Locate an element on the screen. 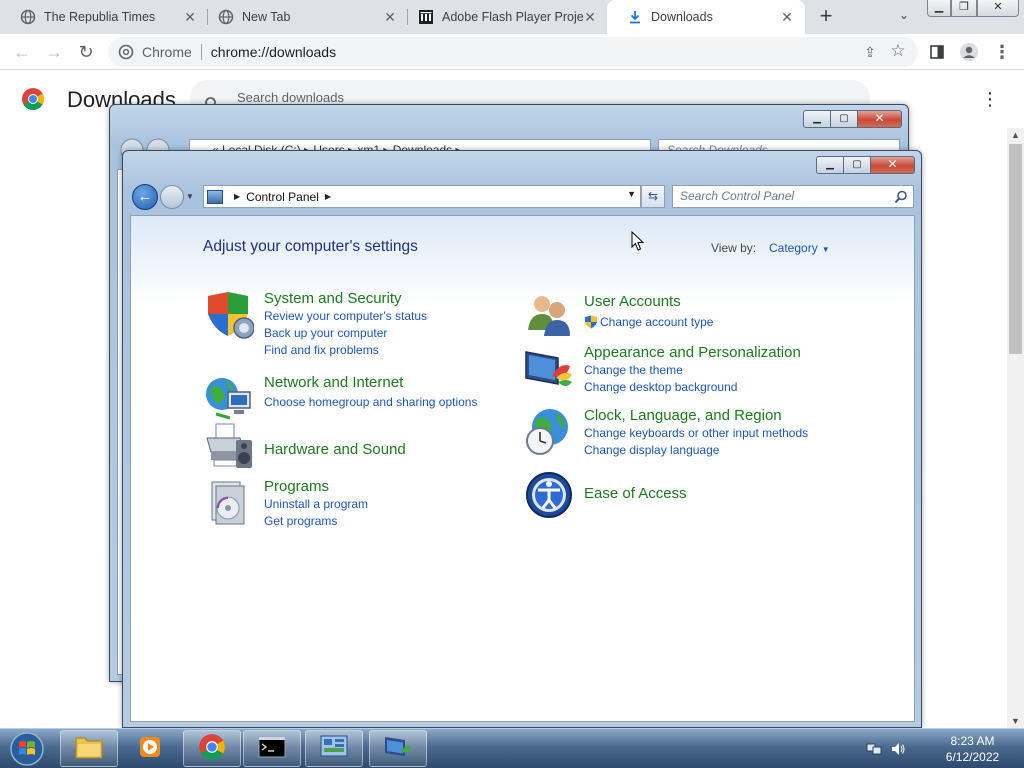  more-options-icon: ⋮ is located at coordinates (990, 99).